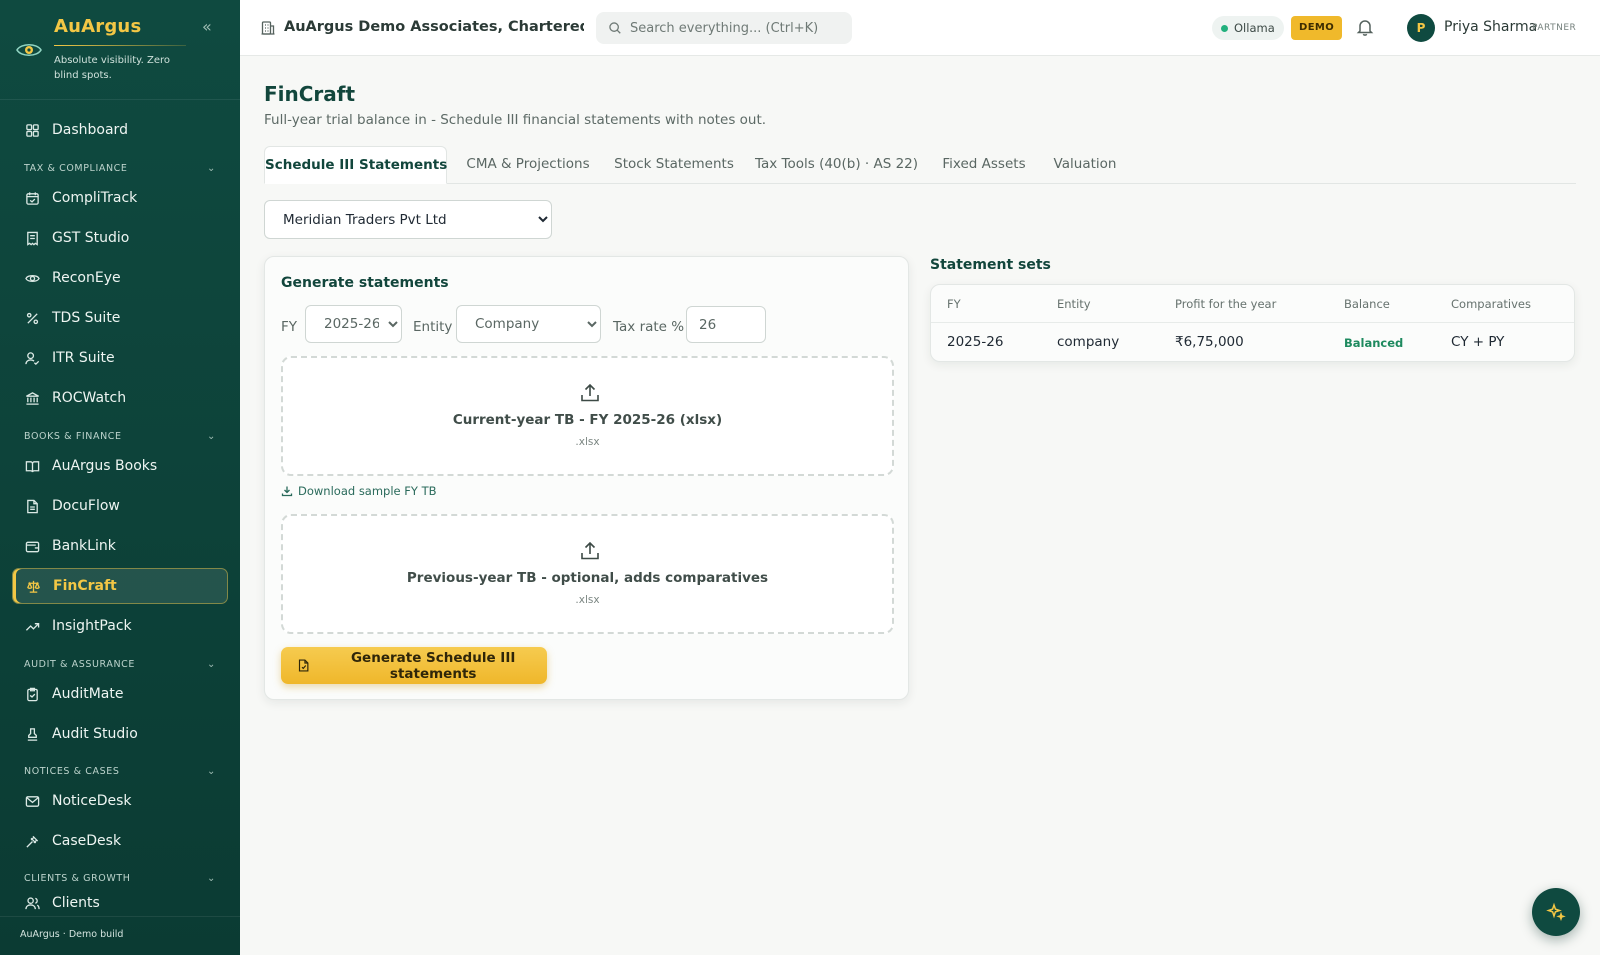 This screenshot has width=1600, height=955. What do you see at coordinates (120, 198) in the screenshot?
I see `sidebar-item-complitrack: CompliTrack` at bounding box center [120, 198].